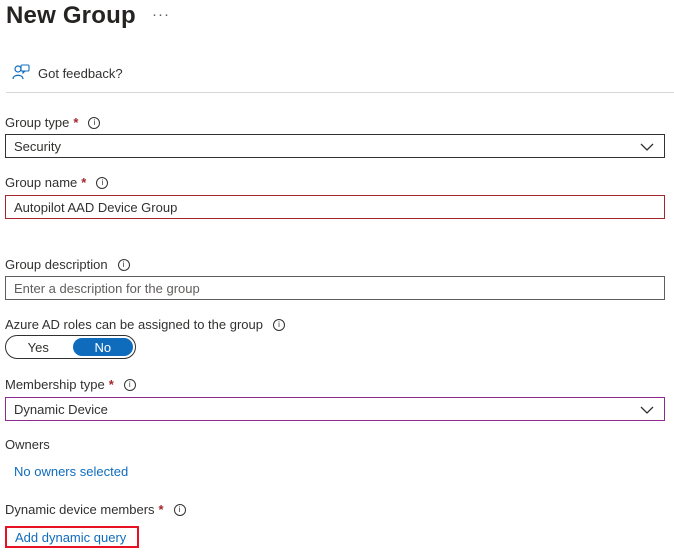  What do you see at coordinates (70, 384) in the screenshot?
I see `membership-type-label: Membership type * i` at bounding box center [70, 384].